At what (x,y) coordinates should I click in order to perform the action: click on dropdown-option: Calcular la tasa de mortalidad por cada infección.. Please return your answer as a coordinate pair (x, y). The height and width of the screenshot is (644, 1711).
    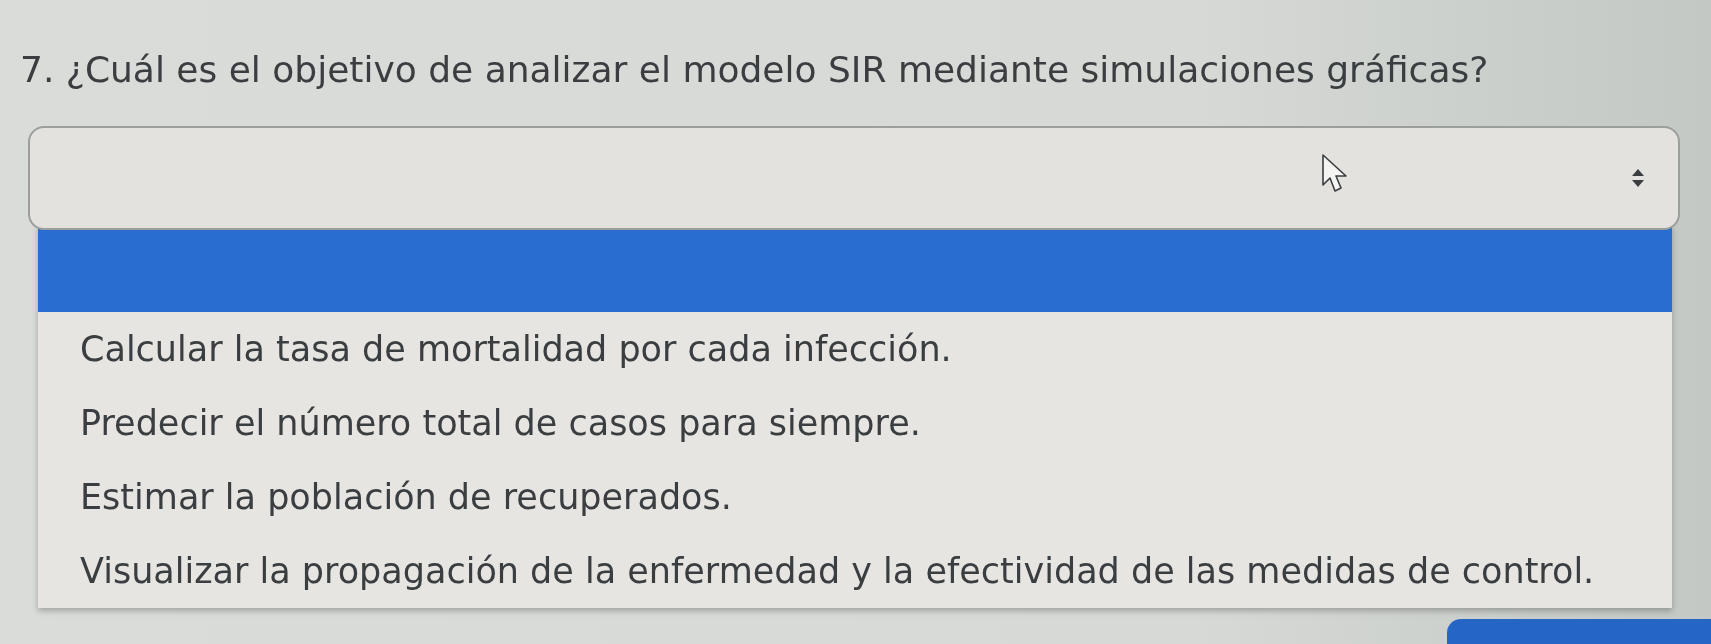
    Looking at the image, I should click on (855, 349).